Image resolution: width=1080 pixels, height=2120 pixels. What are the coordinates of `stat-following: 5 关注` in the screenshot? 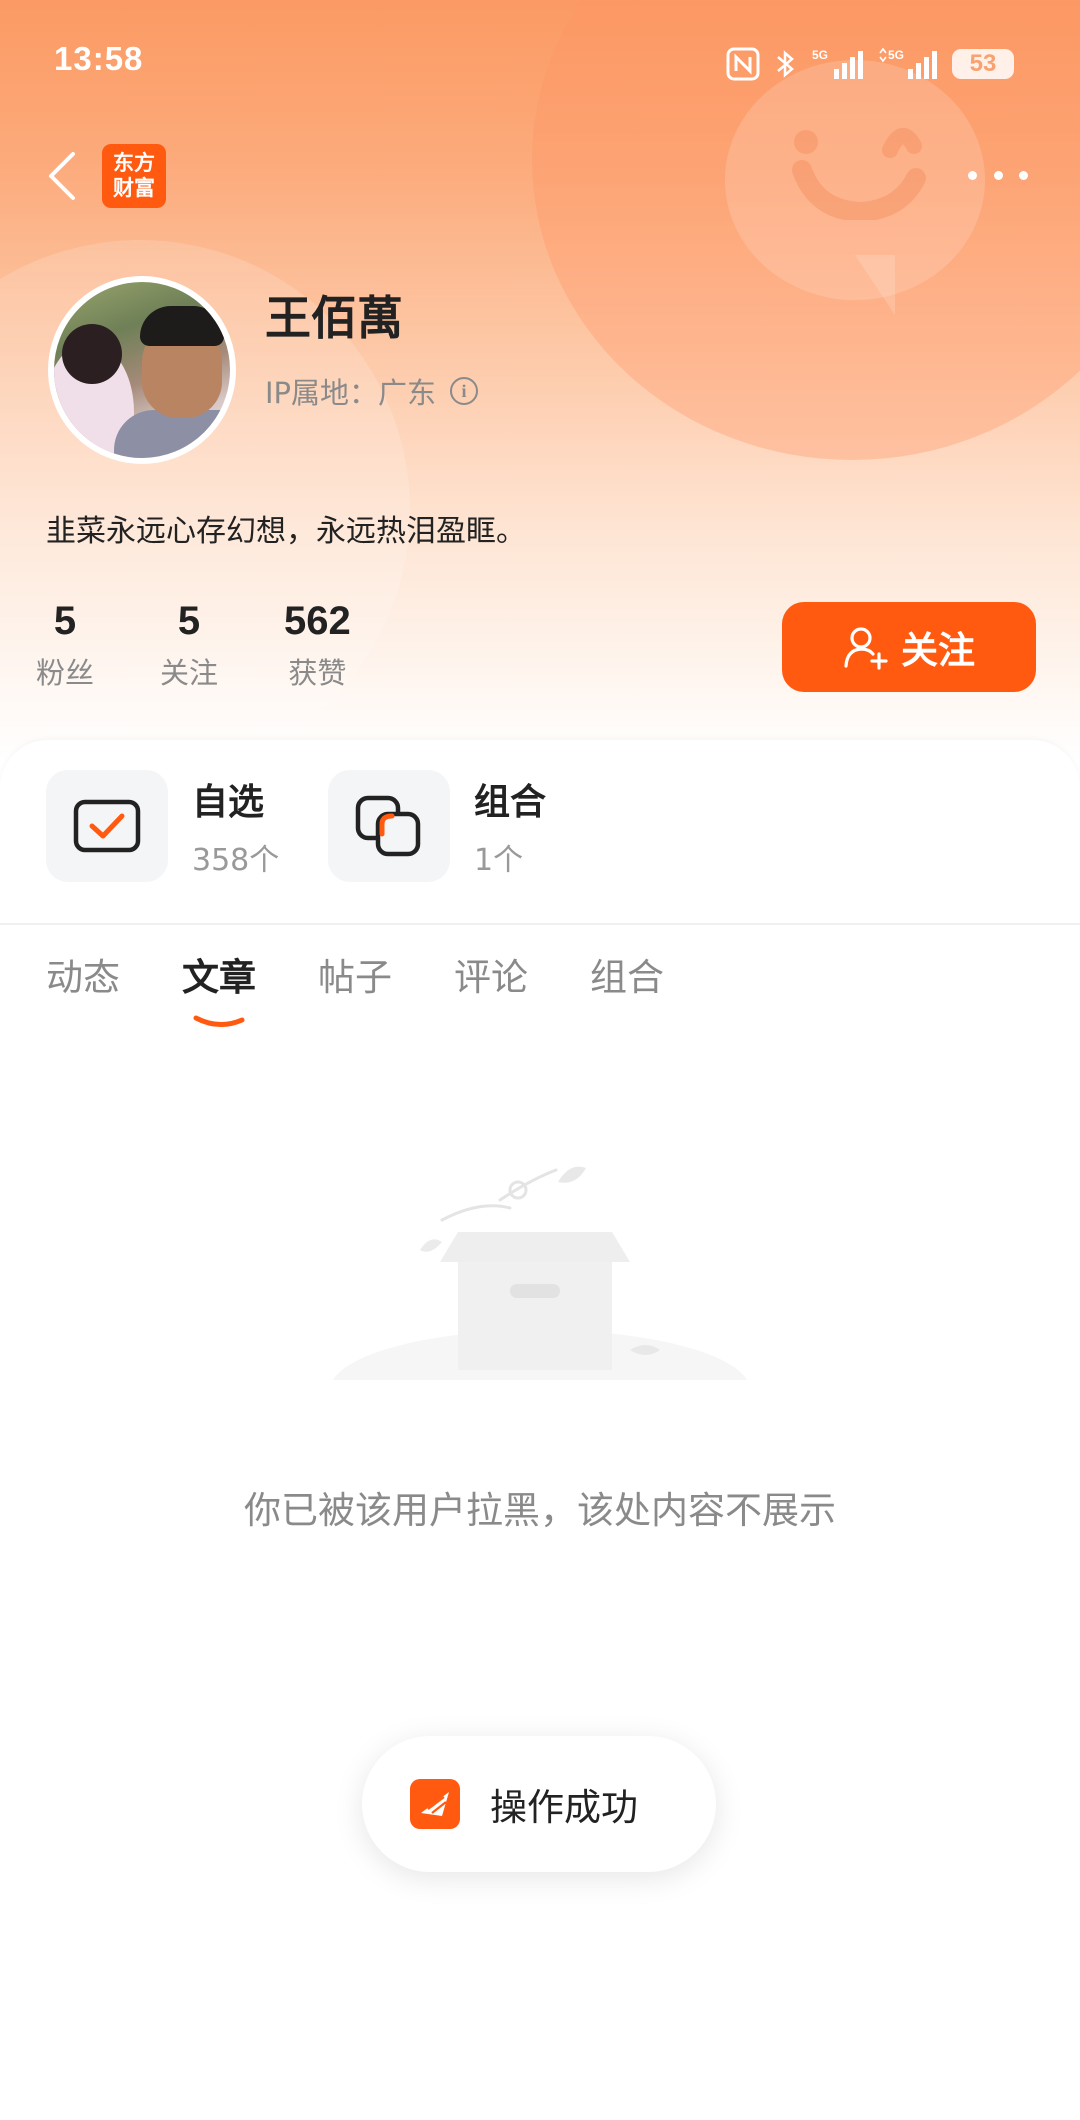 It's located at (189, 644).